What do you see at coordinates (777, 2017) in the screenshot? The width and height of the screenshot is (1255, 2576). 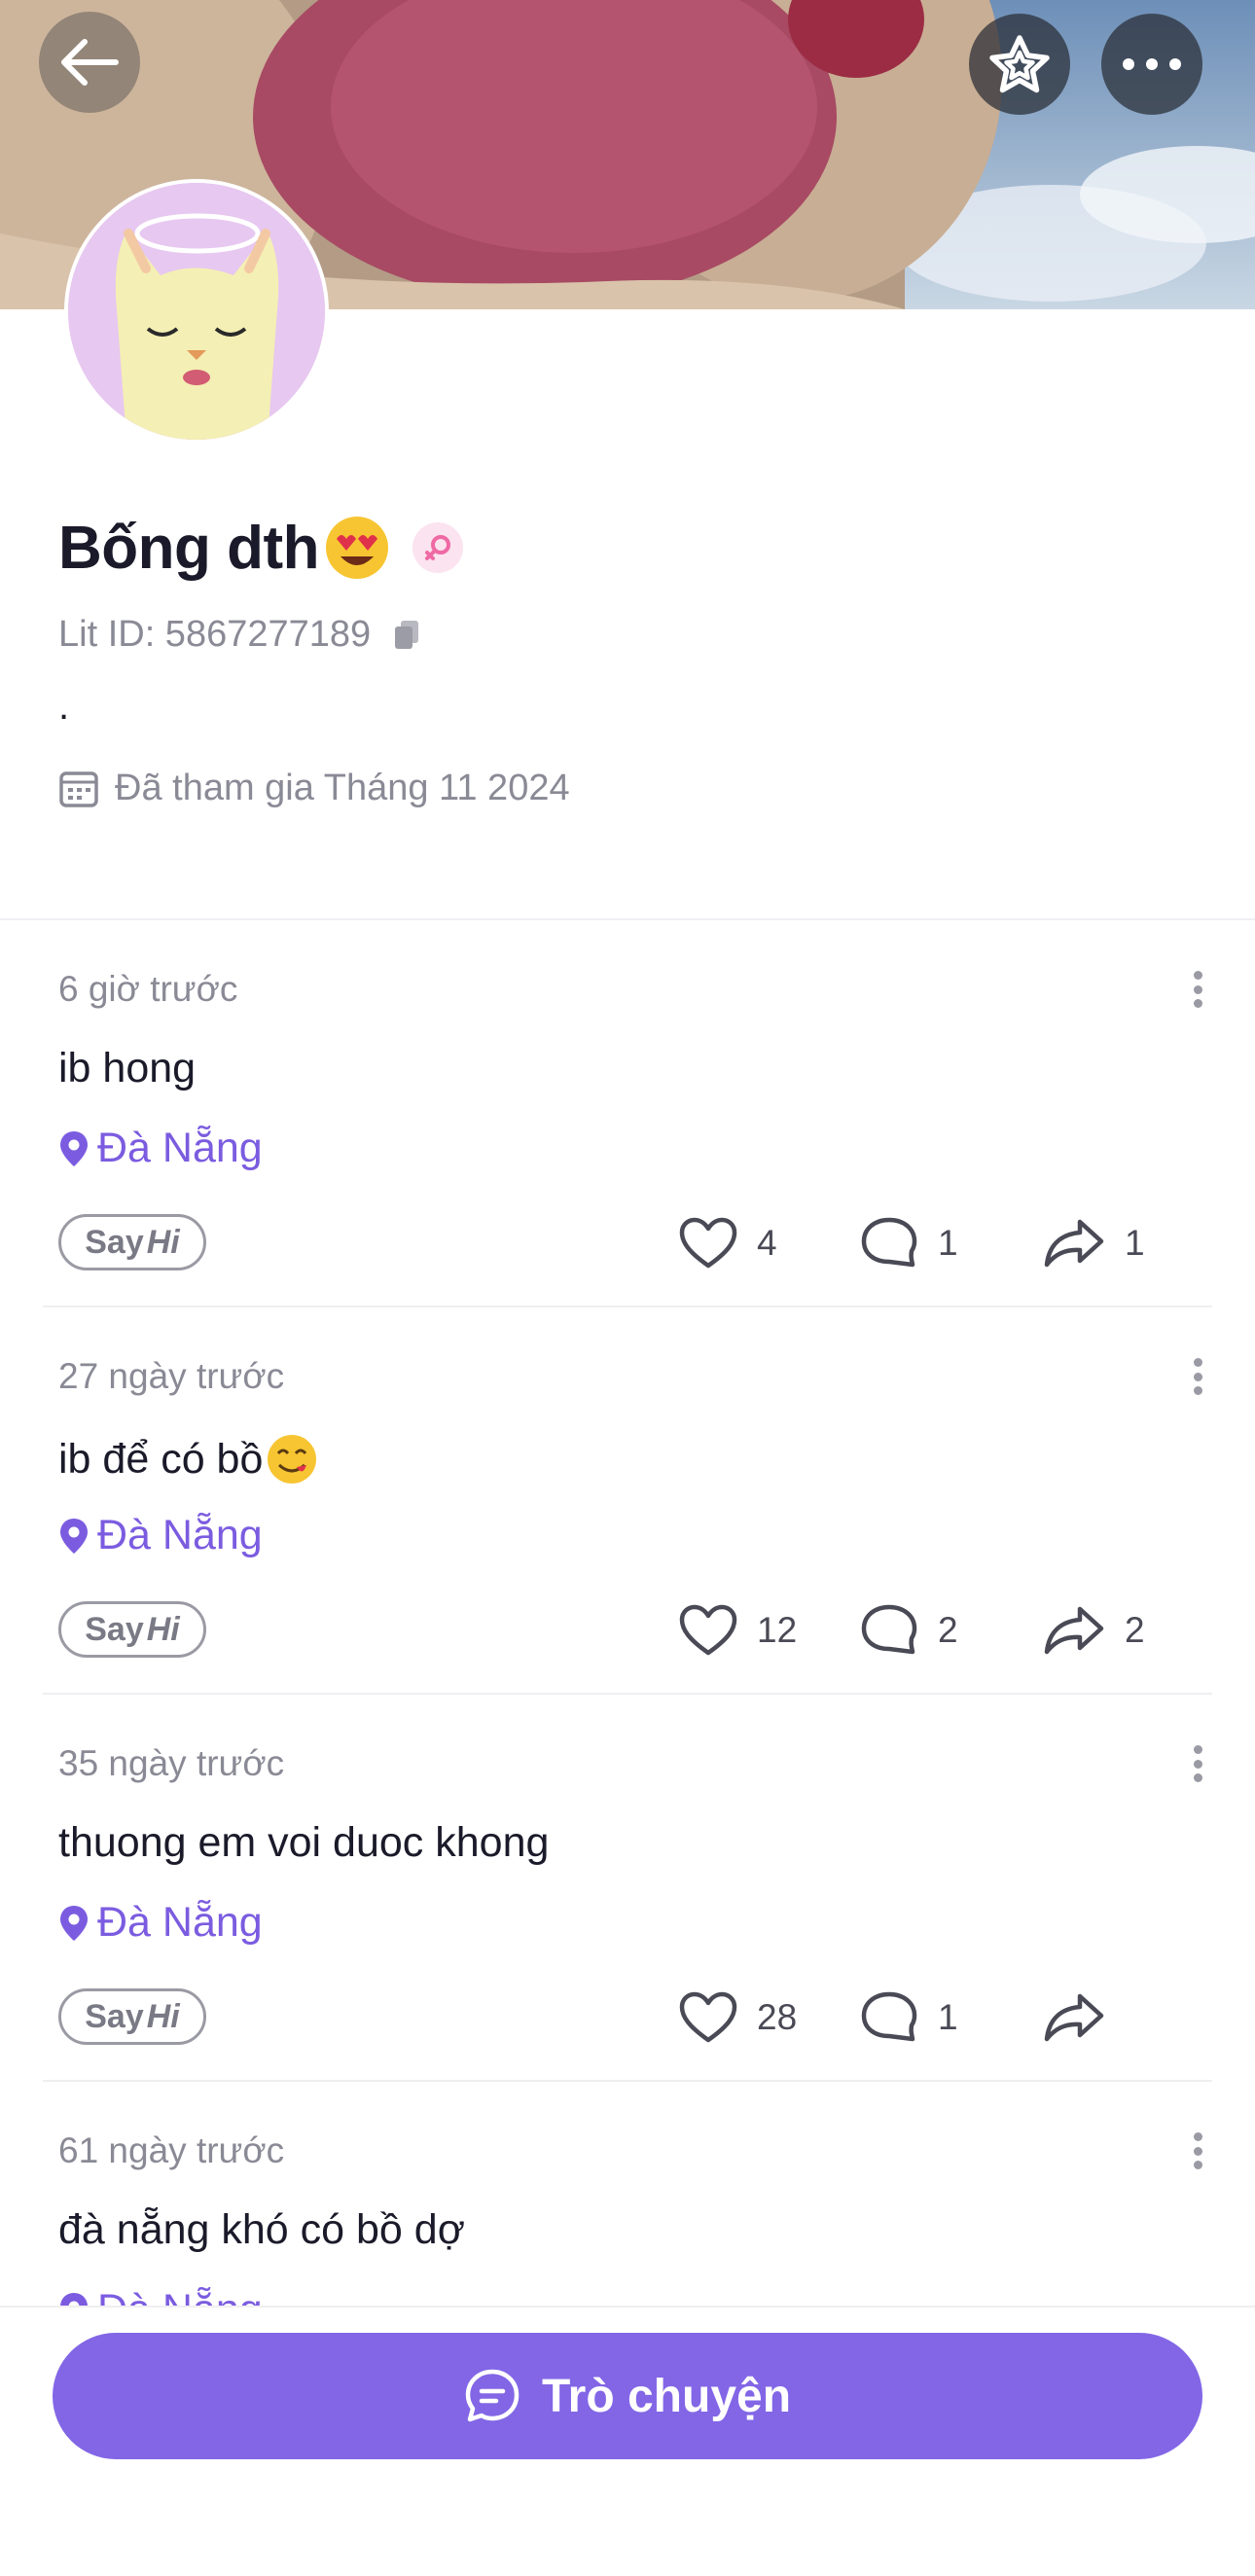 I see `like-count: 28` at bounding box center [777, 2017].